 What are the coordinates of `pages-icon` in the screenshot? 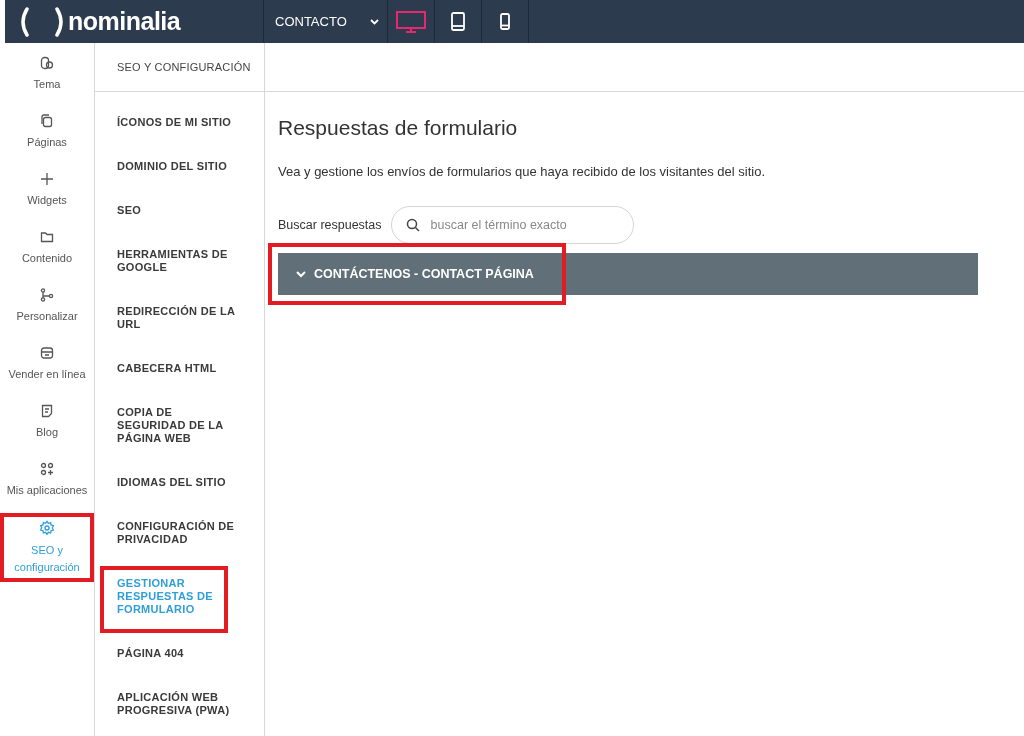 It's located at (47, 121).